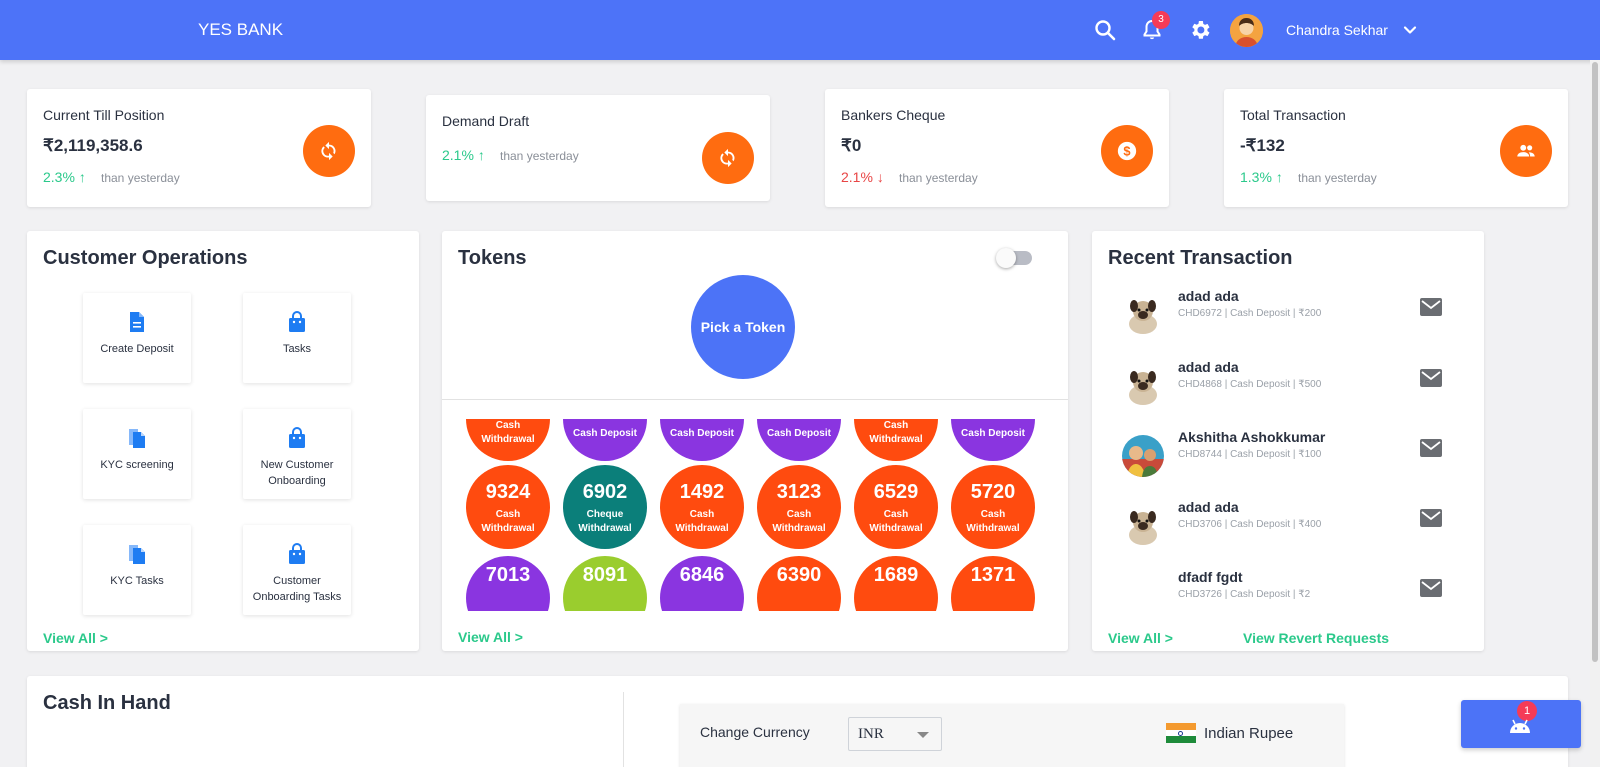 The width and height of the screenshot is (1600, 767). What do you see at coordinates (800, 30) in the screenshot?
I see `top-bar: YES BANK 3 Chandra Sekhar` at bounding box center [800, 30].